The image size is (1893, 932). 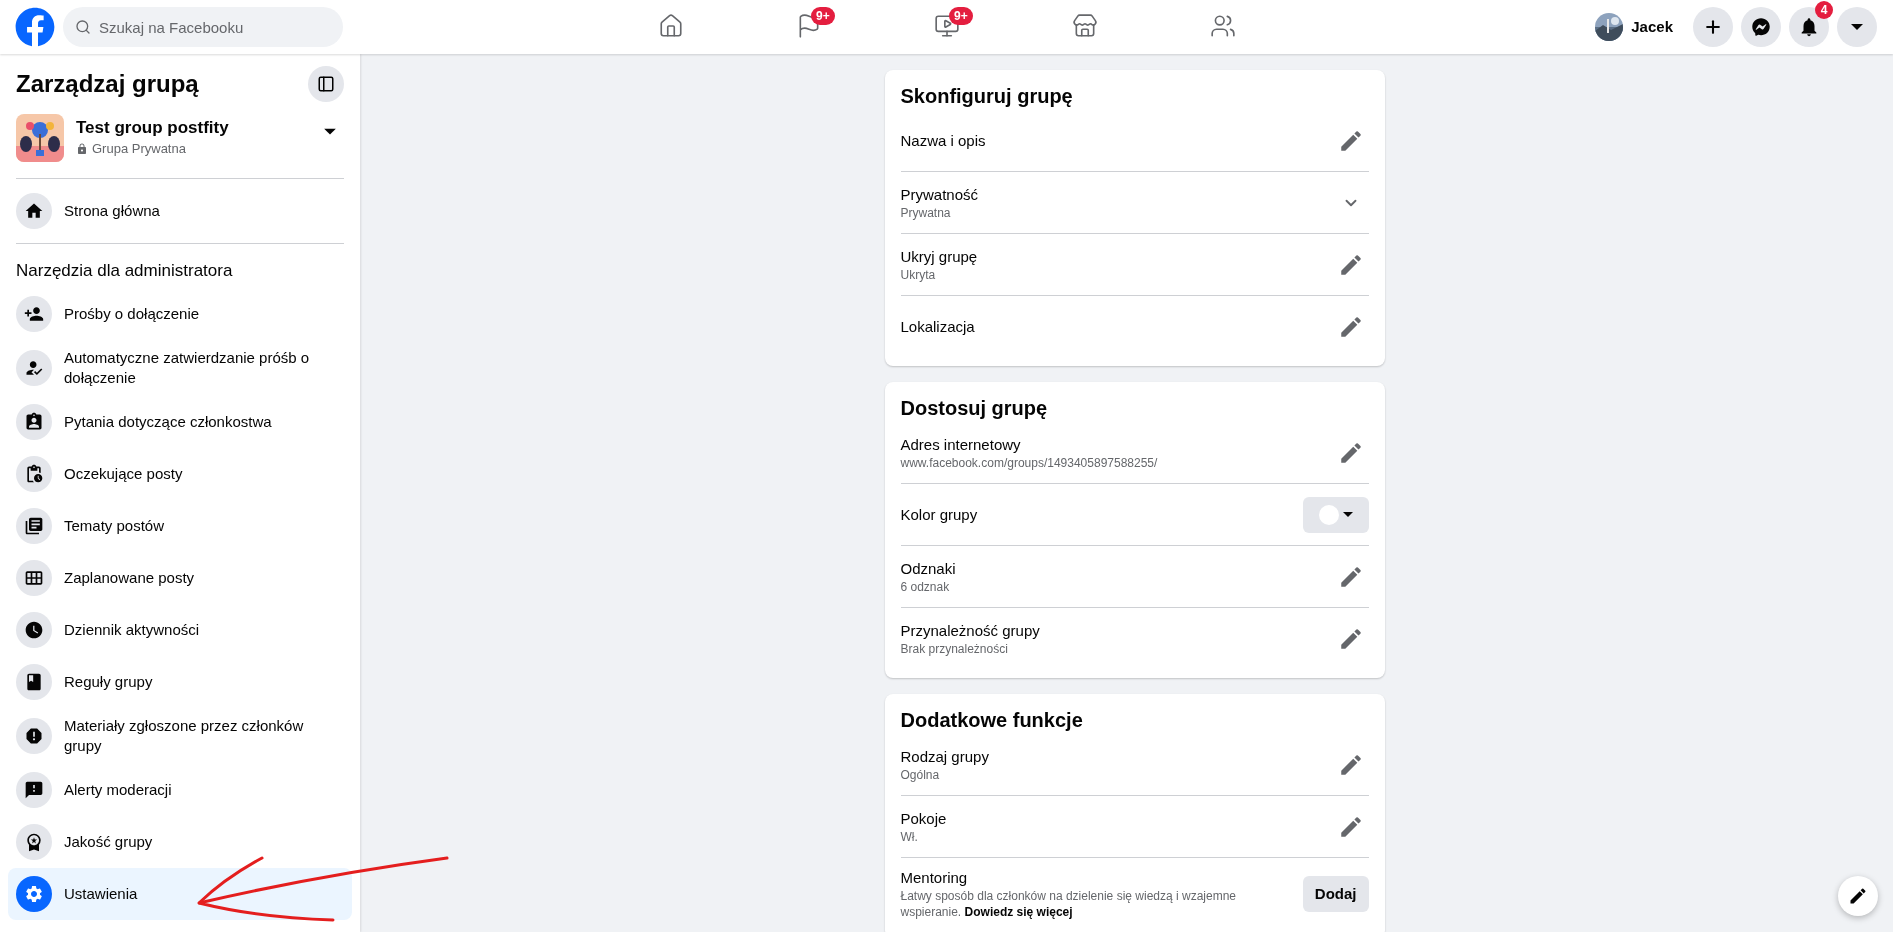 I want to click on people-icon, so click(x=1222, y=25).